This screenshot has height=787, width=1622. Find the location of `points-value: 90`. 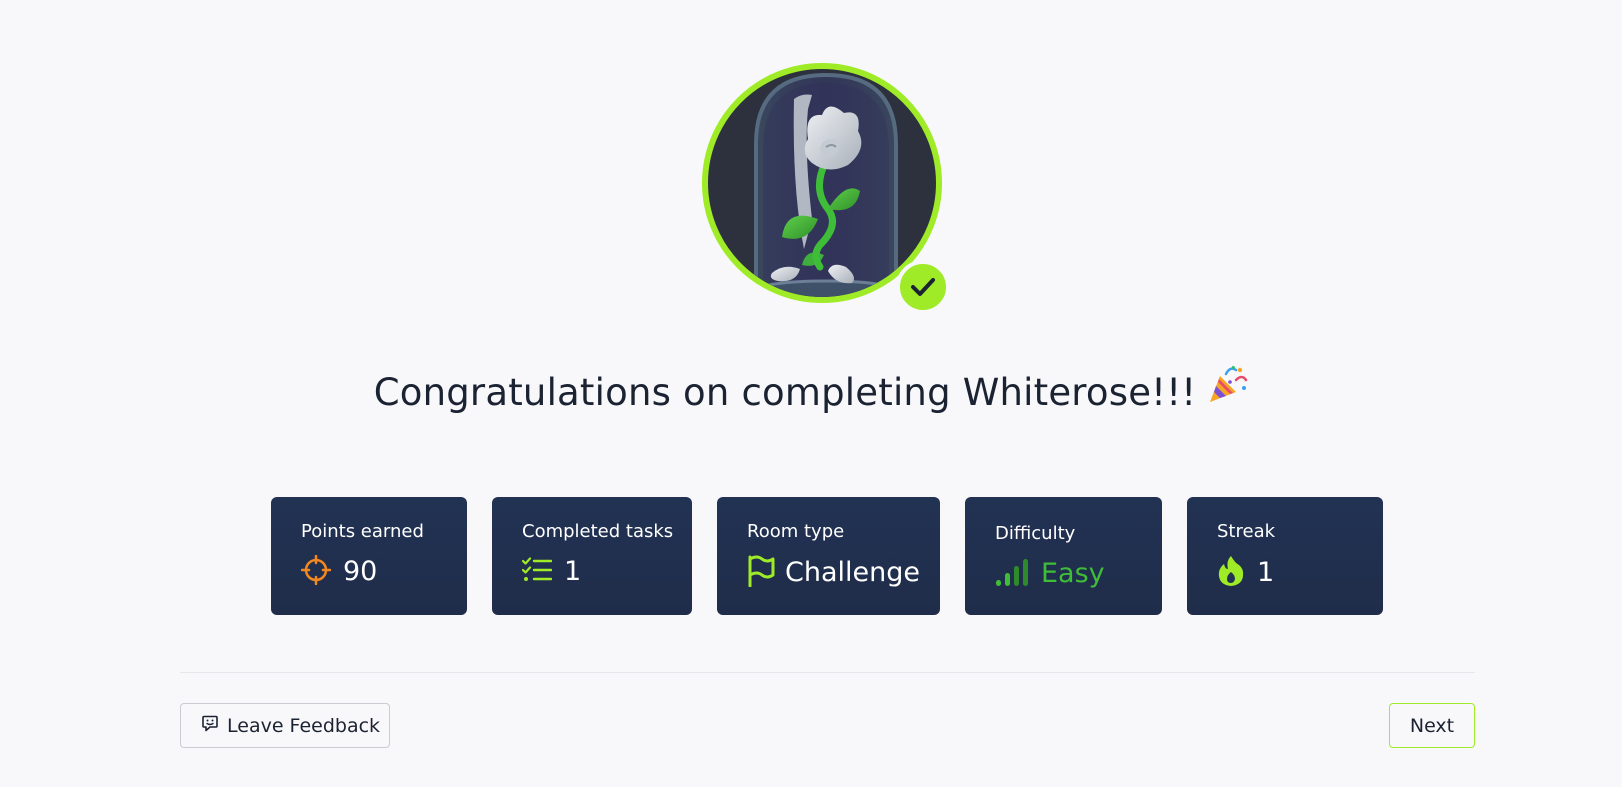

points-value: 90 is located at coordinates (360, 571).